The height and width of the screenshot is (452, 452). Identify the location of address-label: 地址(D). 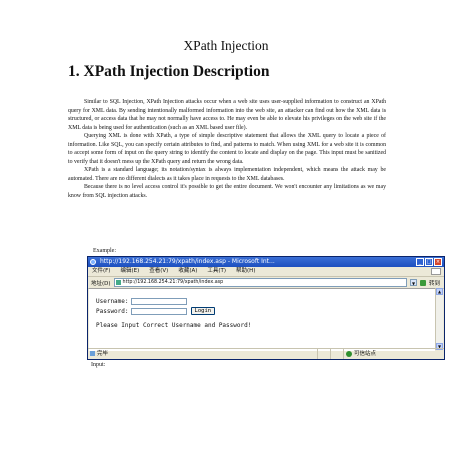
(101, 283).